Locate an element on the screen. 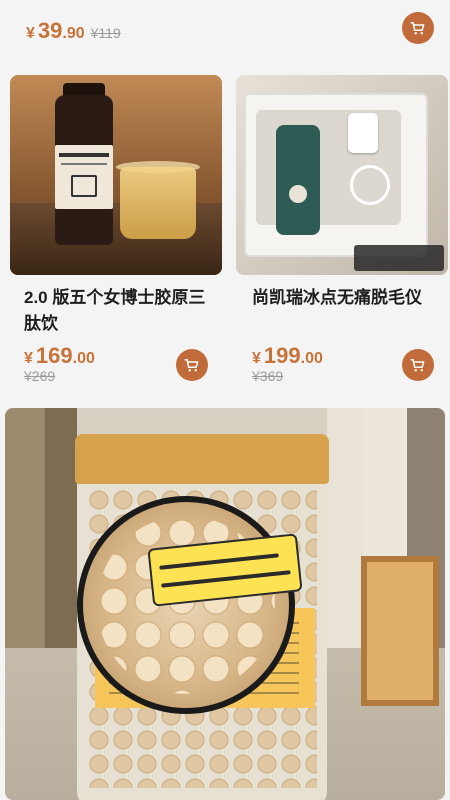 This screenshot has width=450, height=800. original-price: ¥369 is located at coordinates (268, 376).